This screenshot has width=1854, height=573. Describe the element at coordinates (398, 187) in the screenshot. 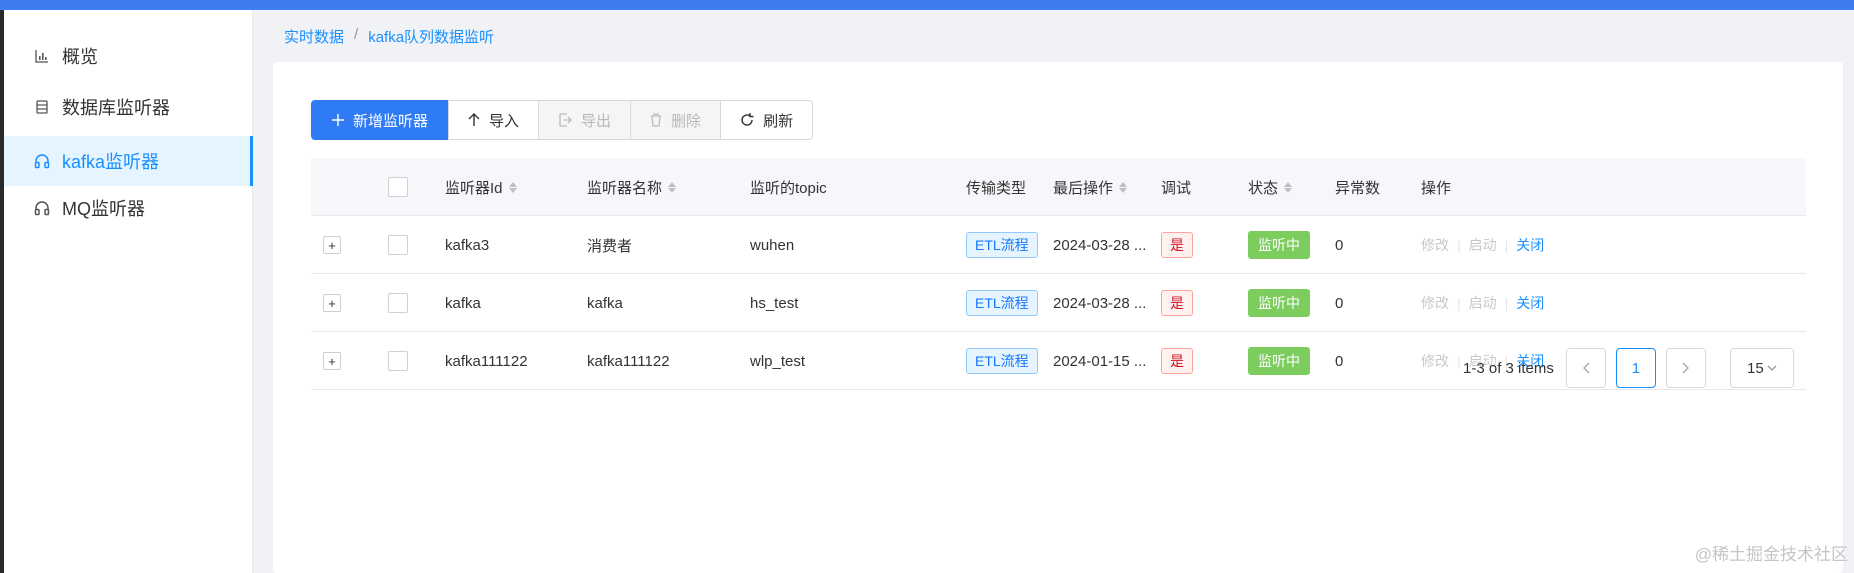

I see `select-all-checkbox` at that location.